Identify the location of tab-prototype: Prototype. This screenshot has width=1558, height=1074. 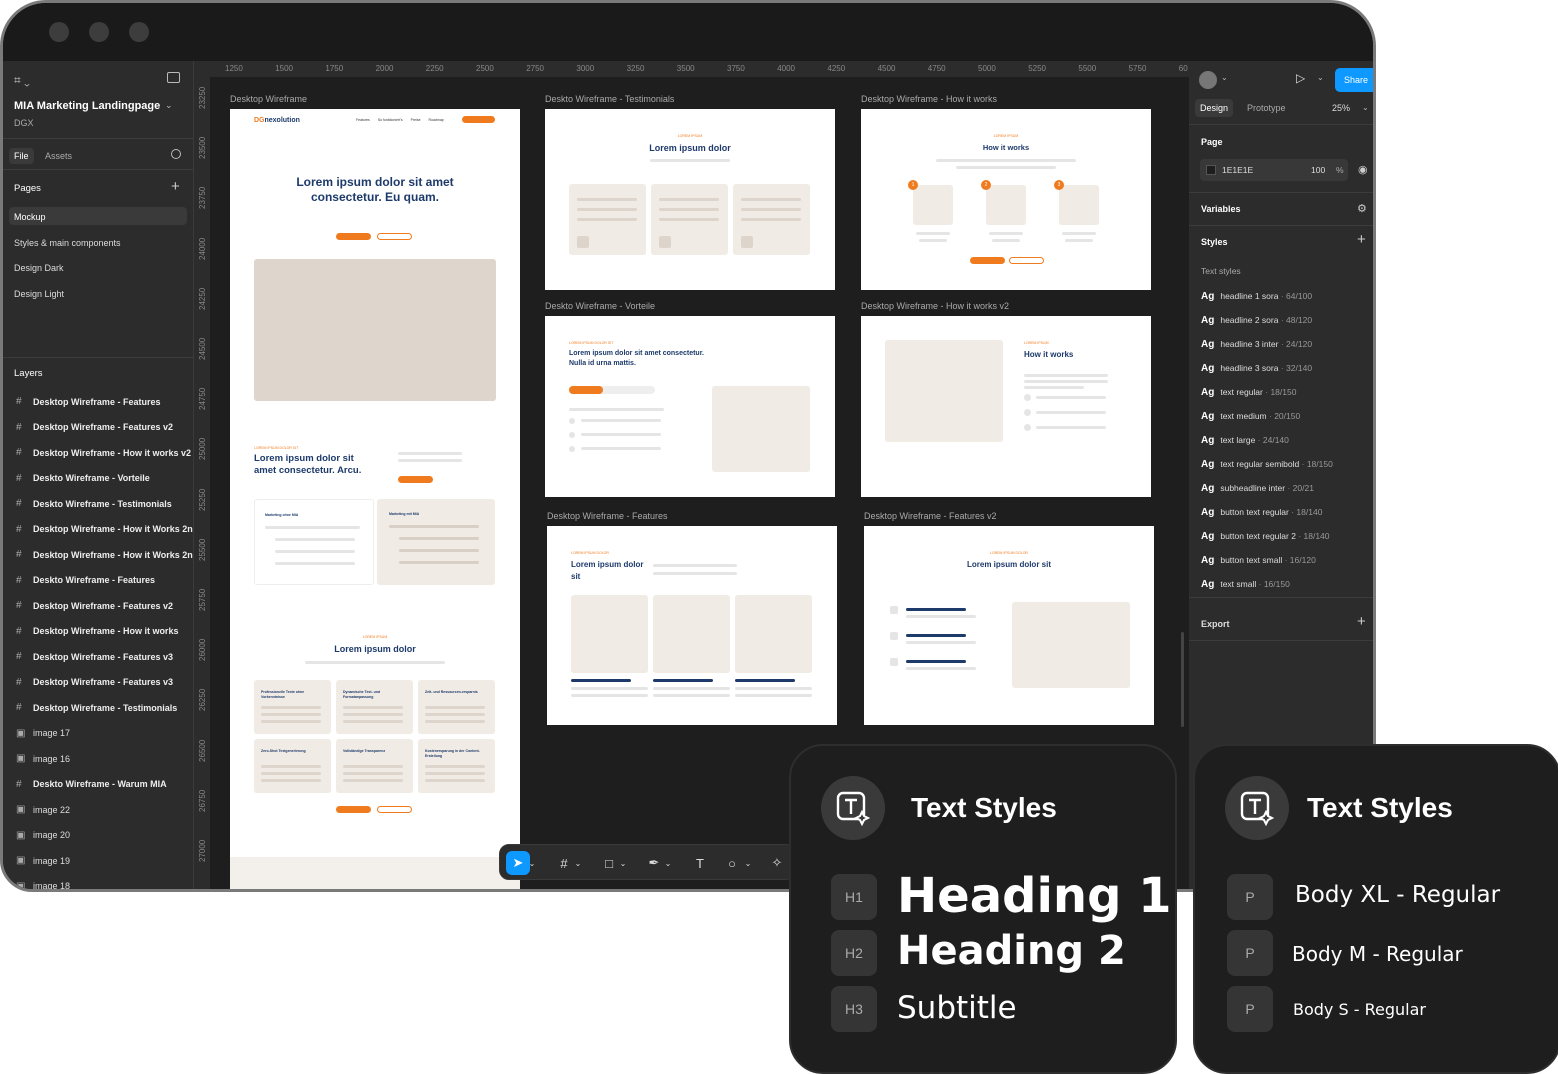
(1266, 108).